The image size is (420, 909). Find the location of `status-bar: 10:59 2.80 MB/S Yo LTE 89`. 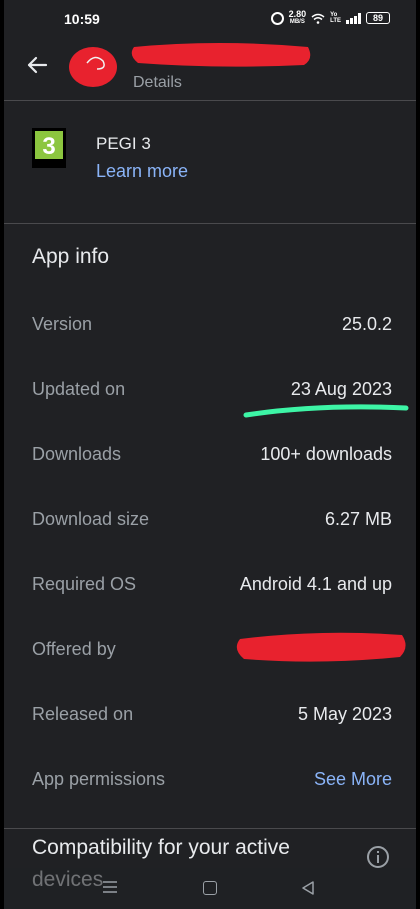

status-bar: 10:59 2.80 MB/S Yo LTE 89 is located at coordinates (210, 18).